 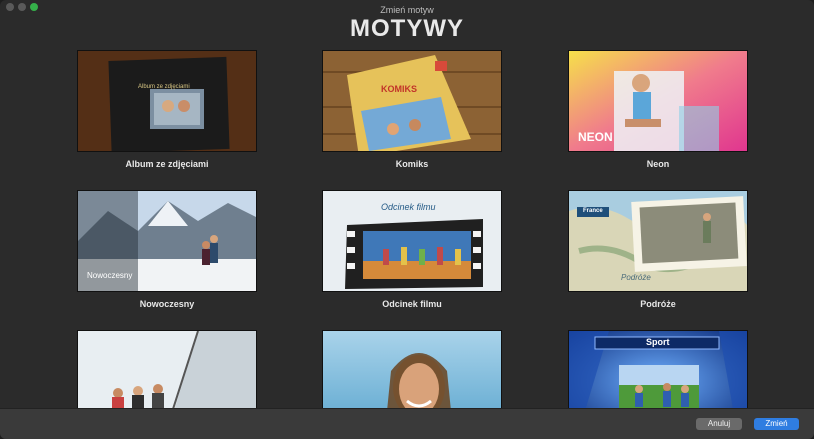 I want to click on close-window-button, so click(x=10, y=7).